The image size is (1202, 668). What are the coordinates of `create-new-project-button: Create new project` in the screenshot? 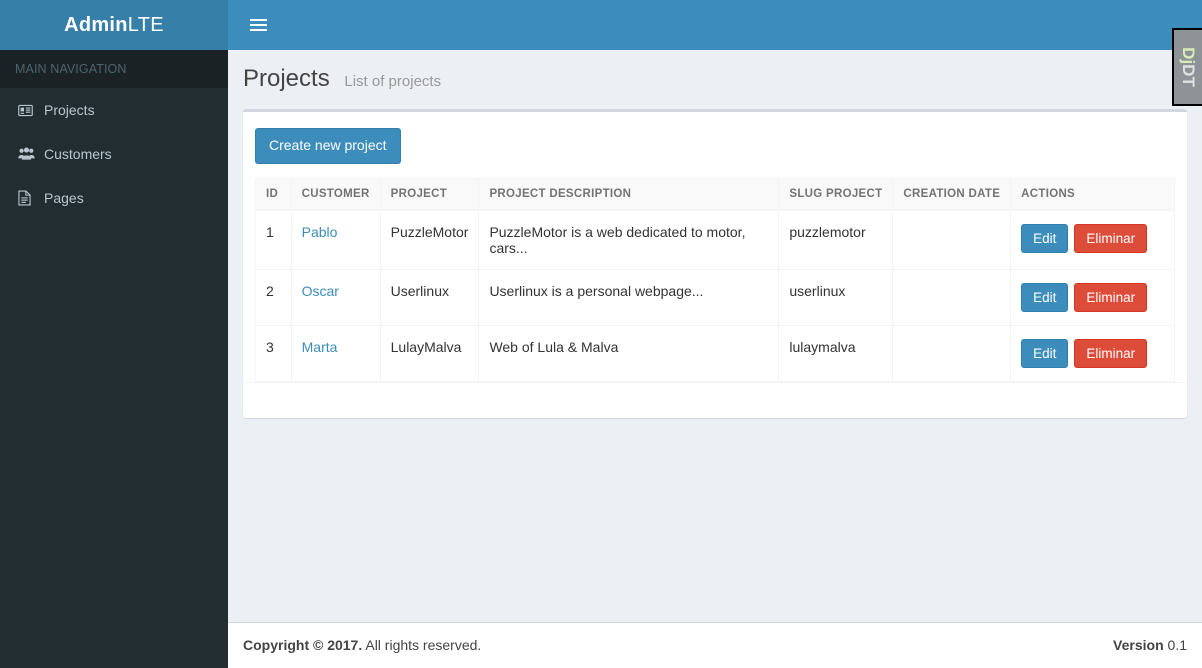 It's located at (328, 145).